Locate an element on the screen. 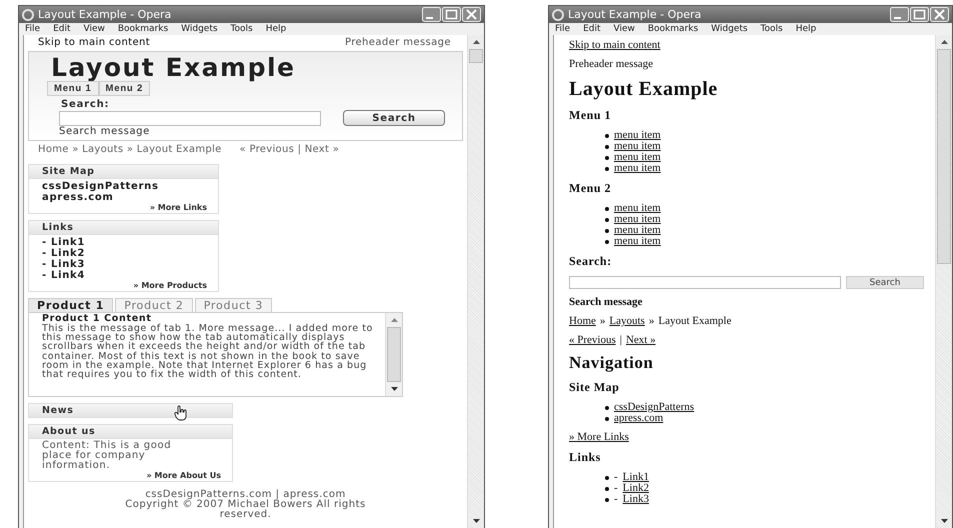 This screenshot has width=953, height=528. menu-tab: Menu 2 is located at coordinates (124, 88).